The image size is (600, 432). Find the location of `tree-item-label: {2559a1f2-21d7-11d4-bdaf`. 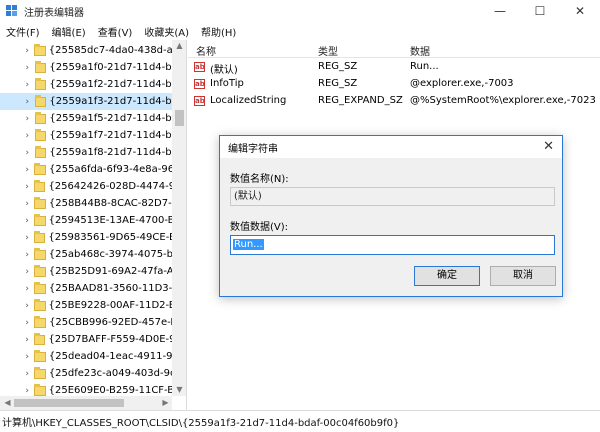

tree-item-label: {2559a1f2-21d7-11d4-bdaf is located at coordinates (110, 84).